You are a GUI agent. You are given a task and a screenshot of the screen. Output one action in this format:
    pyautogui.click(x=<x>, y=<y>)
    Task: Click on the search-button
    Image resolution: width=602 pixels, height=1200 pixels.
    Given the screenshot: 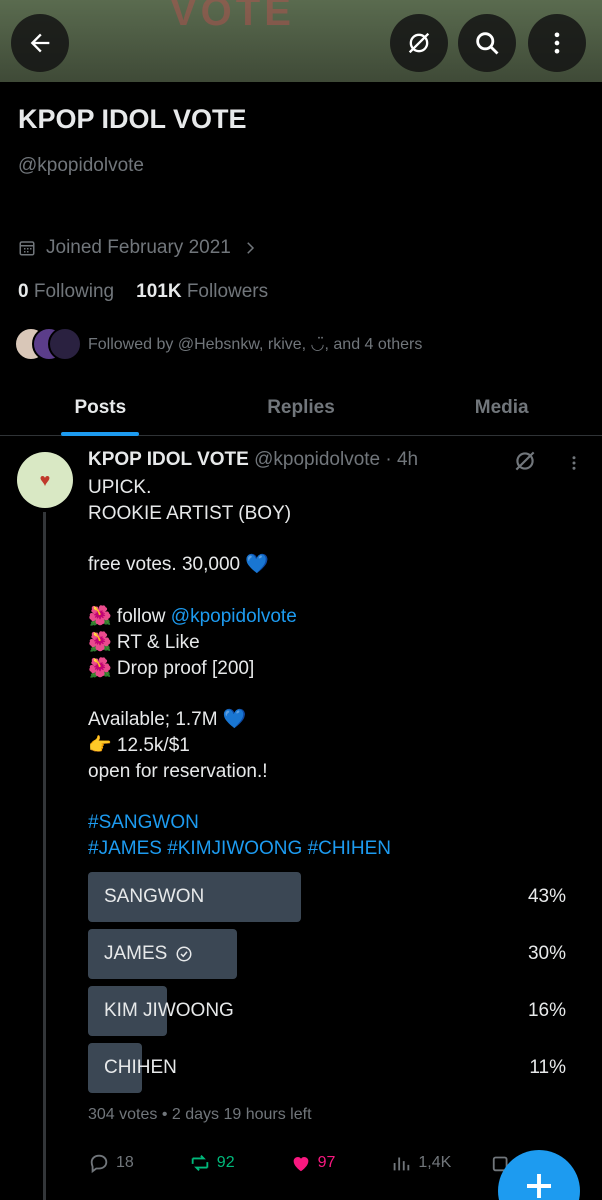 What is the action you would take?
    pyautogui.click(x=487, y=43)
    